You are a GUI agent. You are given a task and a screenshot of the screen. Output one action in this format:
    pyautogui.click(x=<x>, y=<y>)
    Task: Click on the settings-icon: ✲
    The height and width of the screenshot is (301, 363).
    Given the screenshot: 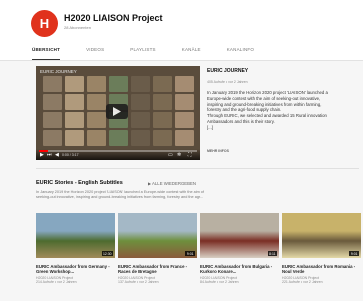 What is the action you would take?
    pyautogui.click(x=179, y=155)
    